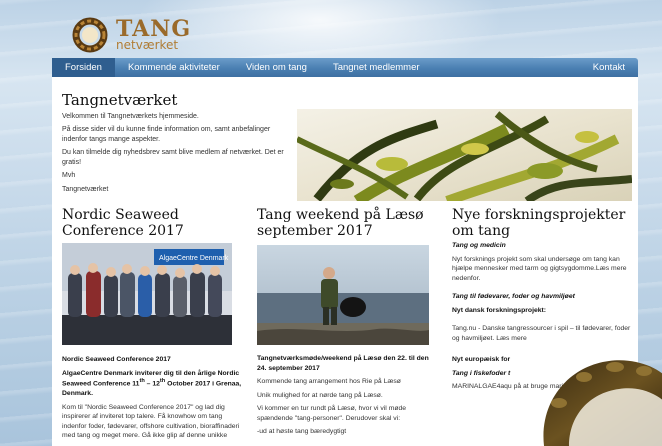 The width and height of the screenshot is (662, 446). What do you see at coordinates (85, 189) in the screenshot?
I see `intro-signature: Tangnetværket` at bounding box center [85, 189].